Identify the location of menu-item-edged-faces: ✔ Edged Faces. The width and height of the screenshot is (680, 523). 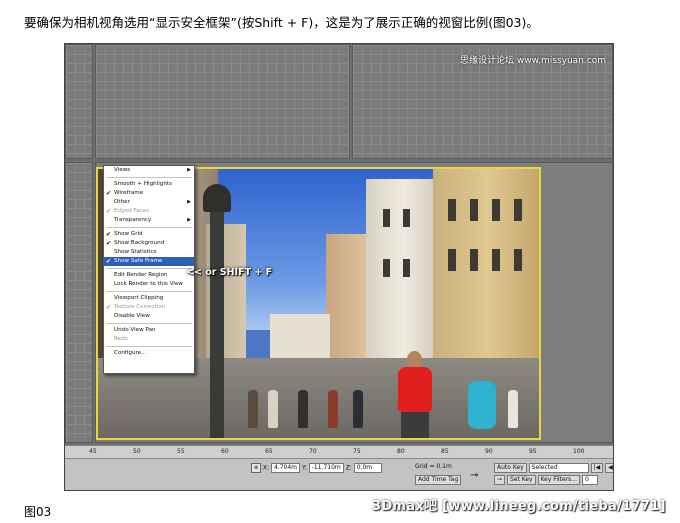
(149, 211).